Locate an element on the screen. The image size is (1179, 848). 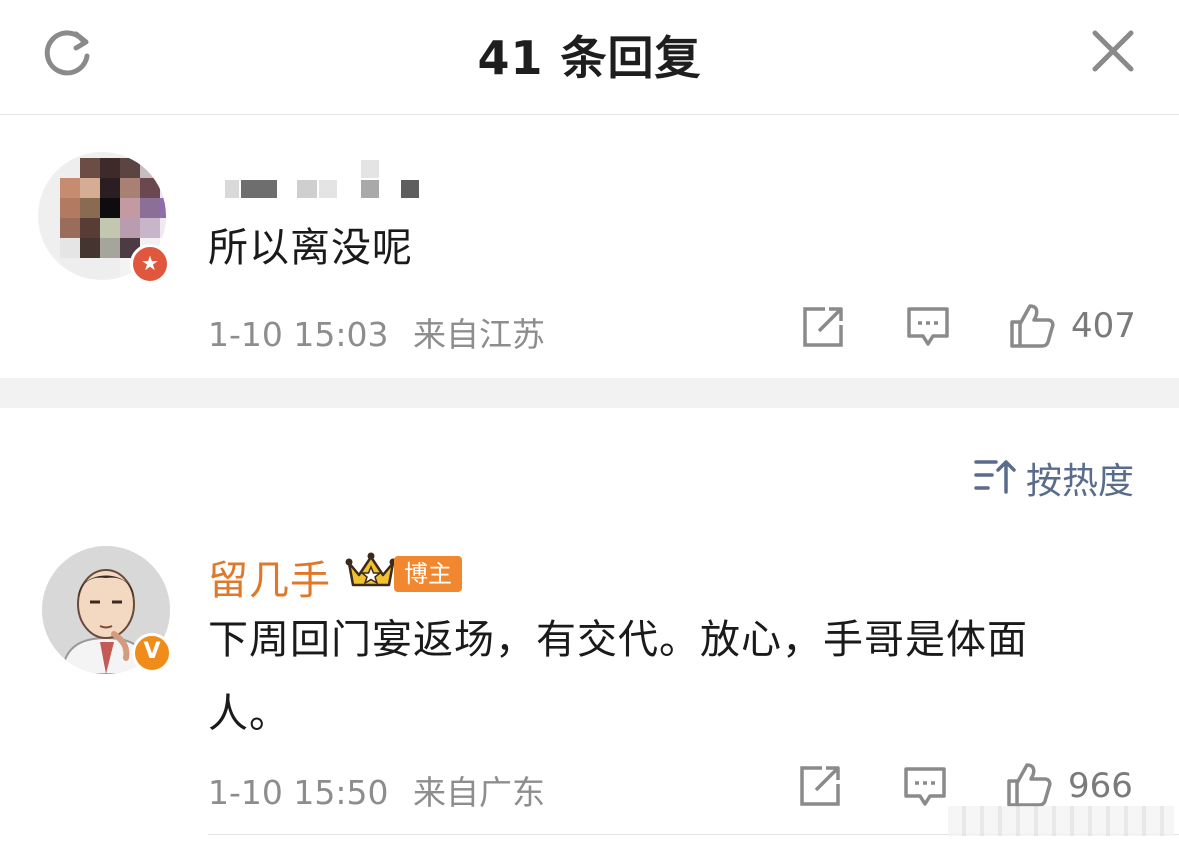
page-title: 41 条回复 is located at coordinates (589, 58).